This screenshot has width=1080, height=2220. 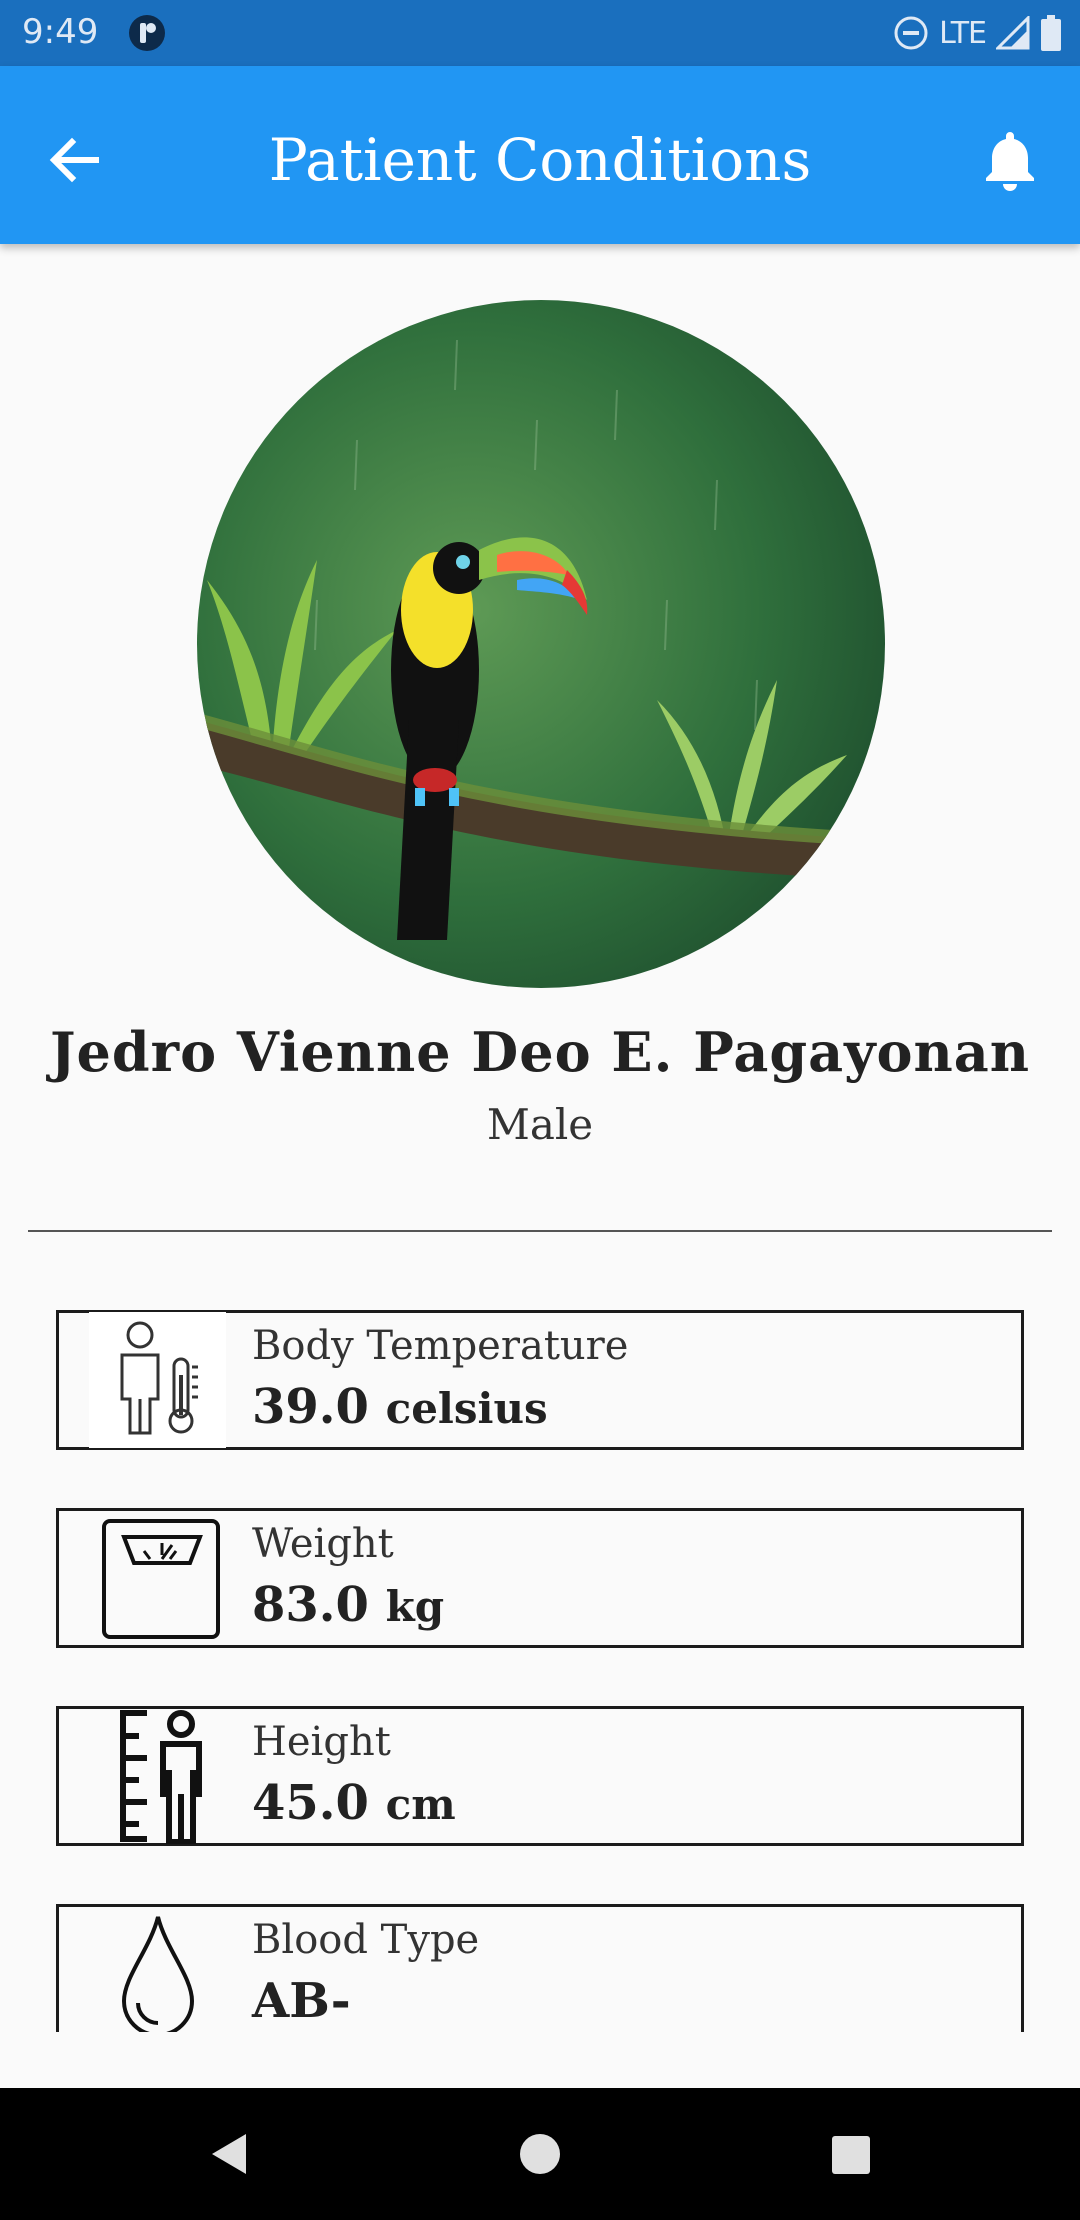 I want to click on signal-icon, so click(x=1013, y=33).